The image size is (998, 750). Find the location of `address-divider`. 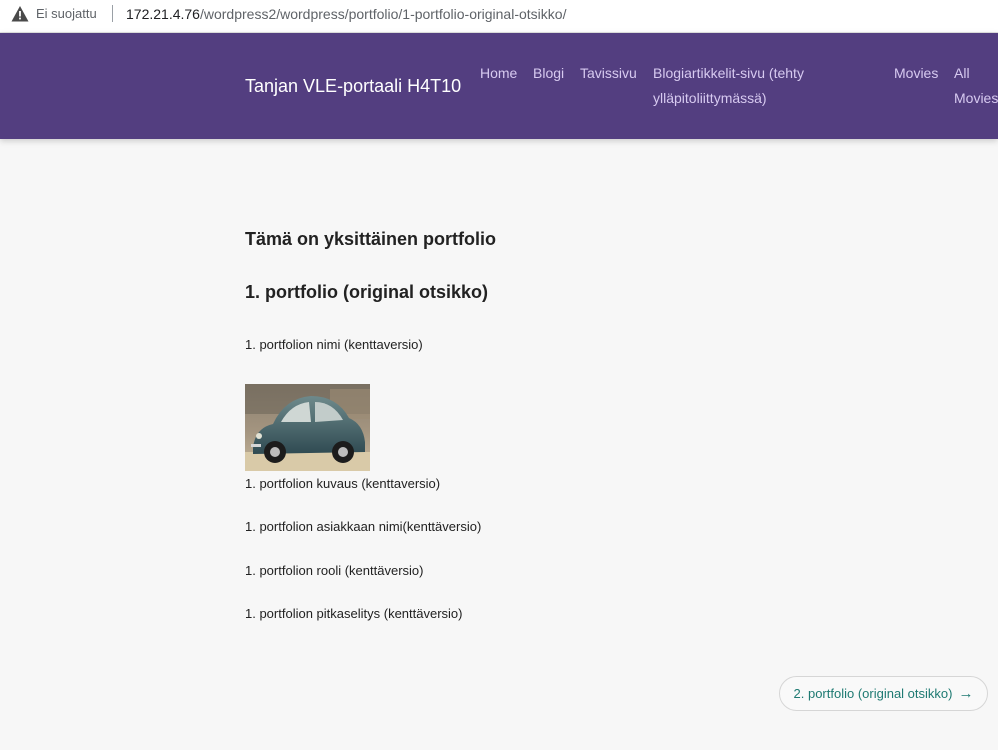

address-divider is located at coordinates (112, 13).